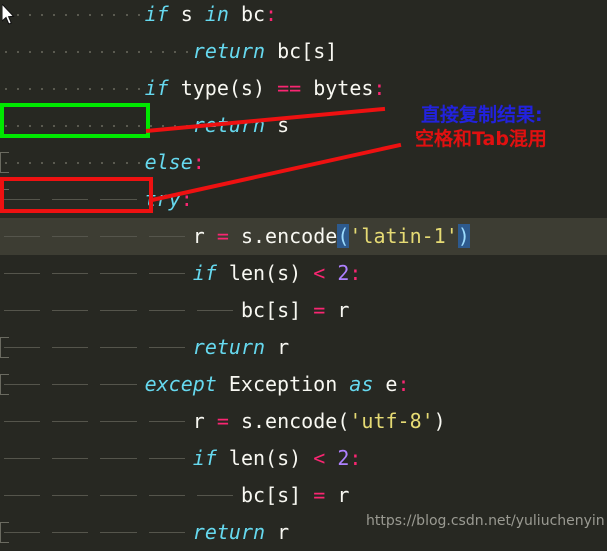  Describe the element at coordinates (180, 384) in the screenshot. I see `code-token: except` at that location.